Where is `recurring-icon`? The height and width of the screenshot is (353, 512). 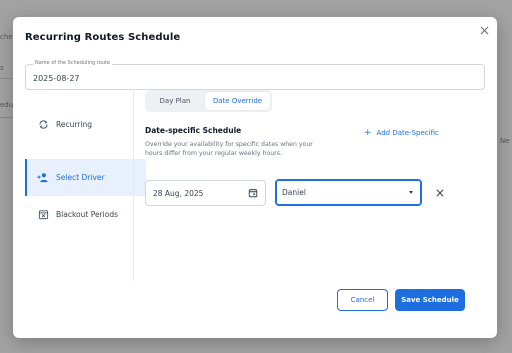
recurring-icon is located at coordinates (43, 125).